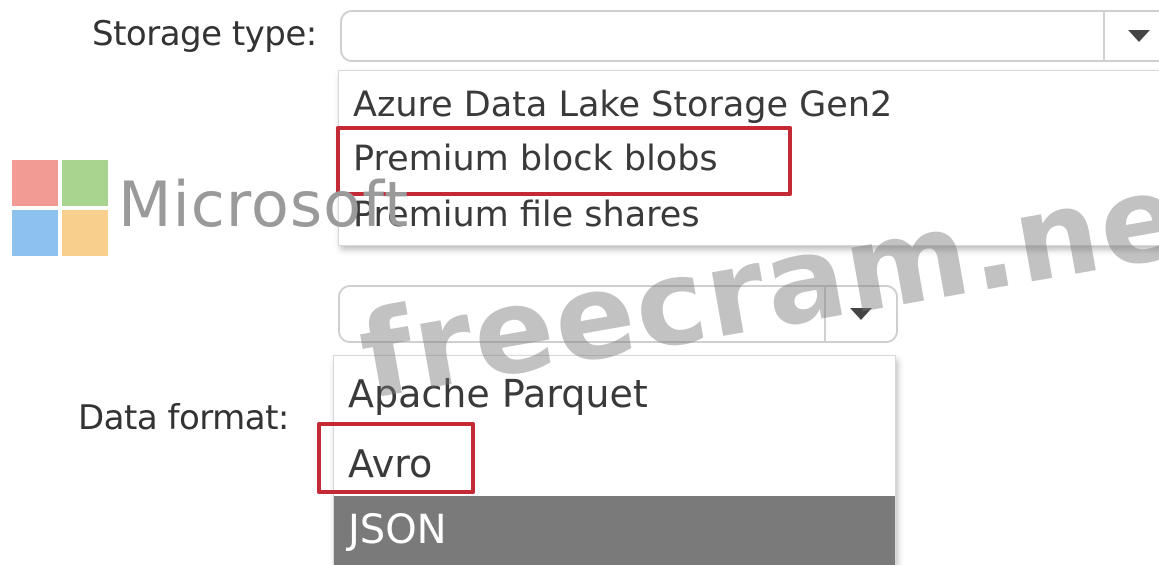  Describe the element at coordinates (749, 215) in the screenshot. I see `storage-option-premium-file-shares: Premium file shares` at that location.